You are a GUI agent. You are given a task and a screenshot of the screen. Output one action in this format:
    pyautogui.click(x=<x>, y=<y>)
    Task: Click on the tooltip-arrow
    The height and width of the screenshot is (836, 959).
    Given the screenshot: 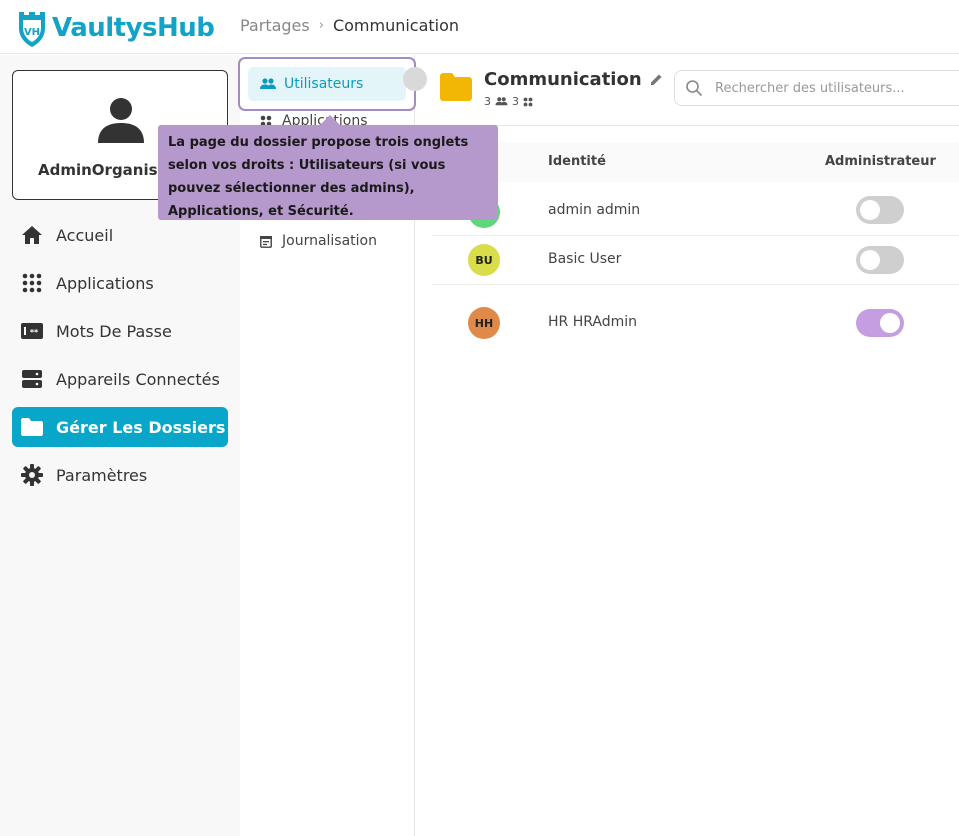 What is the action you would take?
    pyautogui.click(x=330, y=120)
    